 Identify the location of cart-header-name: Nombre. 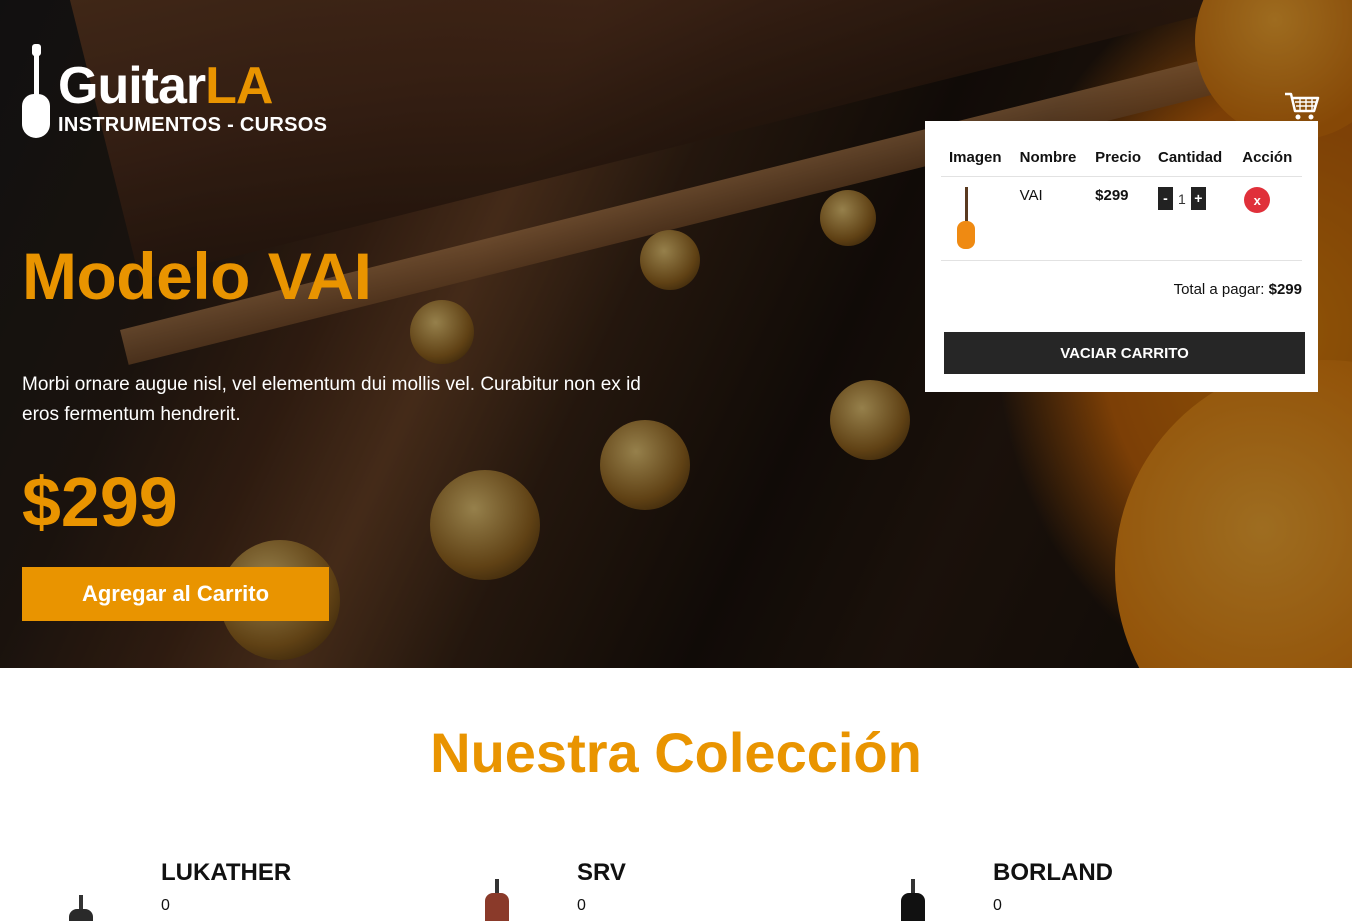
(1049, 157).